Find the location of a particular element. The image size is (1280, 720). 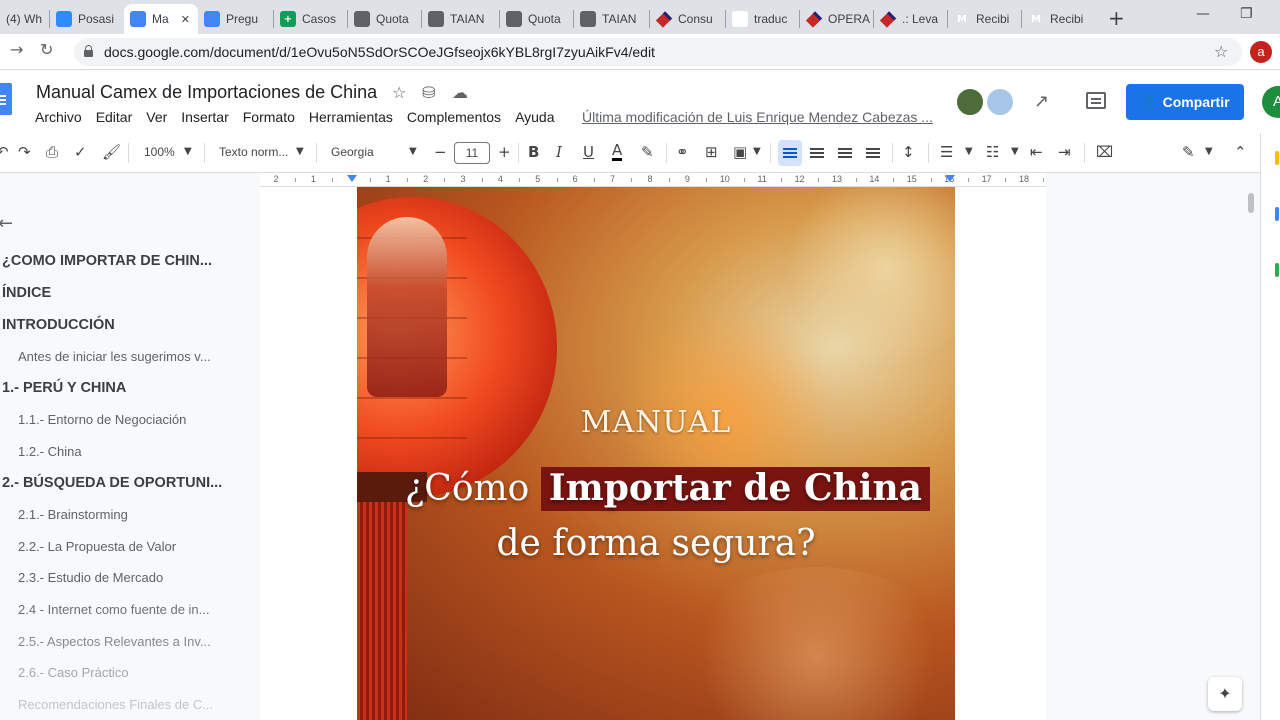

italic-icon: I is located at coordinates (559, 152).